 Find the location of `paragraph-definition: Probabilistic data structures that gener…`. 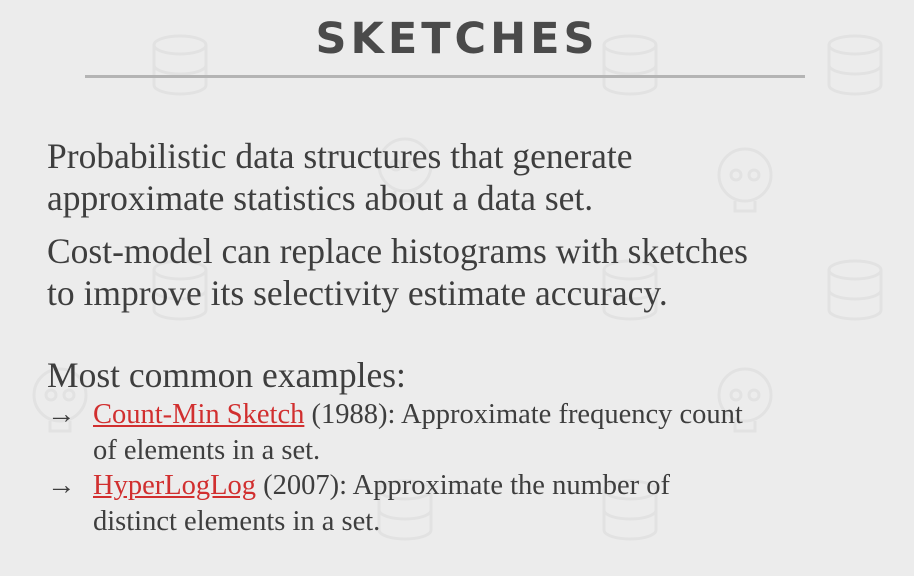

paragraph-definition: Probabilistic data structures that gener… is located at coordinates (340, 177).